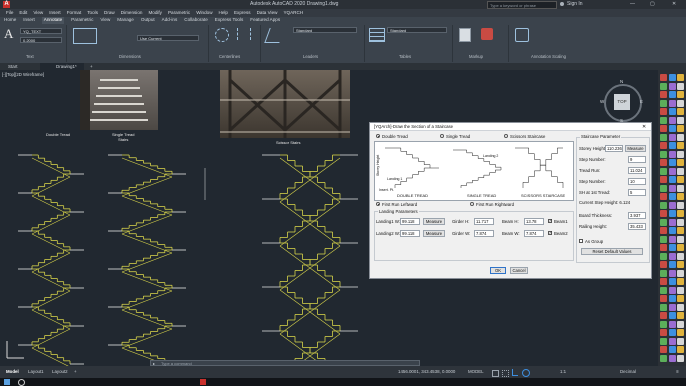  Describe the element at coordinates (637, 159) in the screenshot. I see `step-number-input: 9` at that location.